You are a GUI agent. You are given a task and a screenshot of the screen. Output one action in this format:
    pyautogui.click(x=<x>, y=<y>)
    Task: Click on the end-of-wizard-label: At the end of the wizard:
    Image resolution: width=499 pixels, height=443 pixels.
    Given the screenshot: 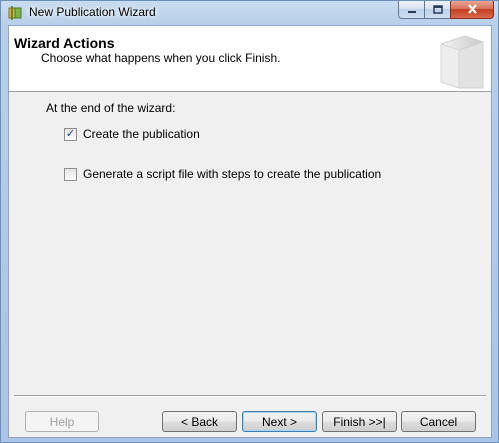 What is the action you would take?
    pyautogui.click(x=111, y=108)
    